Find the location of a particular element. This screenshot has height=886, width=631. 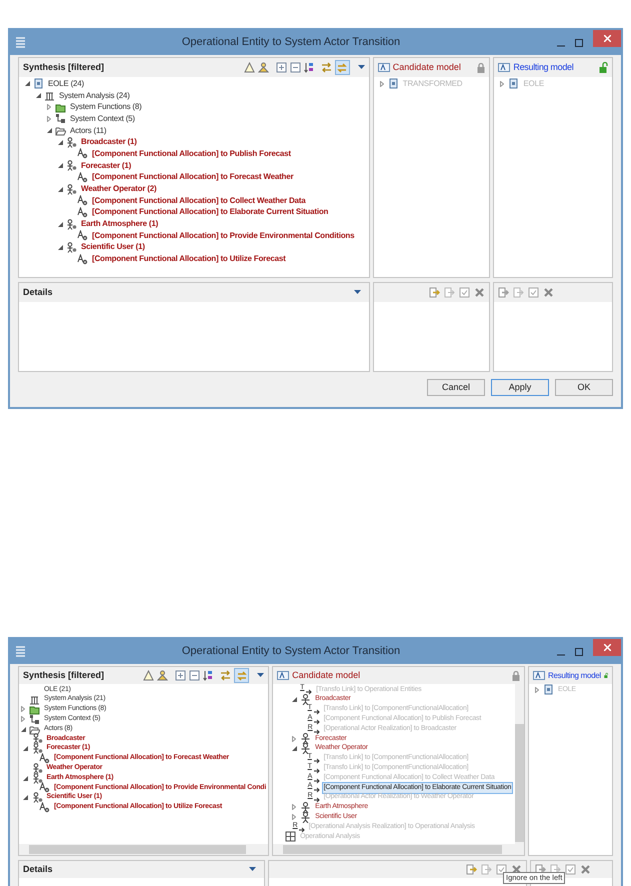

panel-title: Details is located at coordinates (38, 292).